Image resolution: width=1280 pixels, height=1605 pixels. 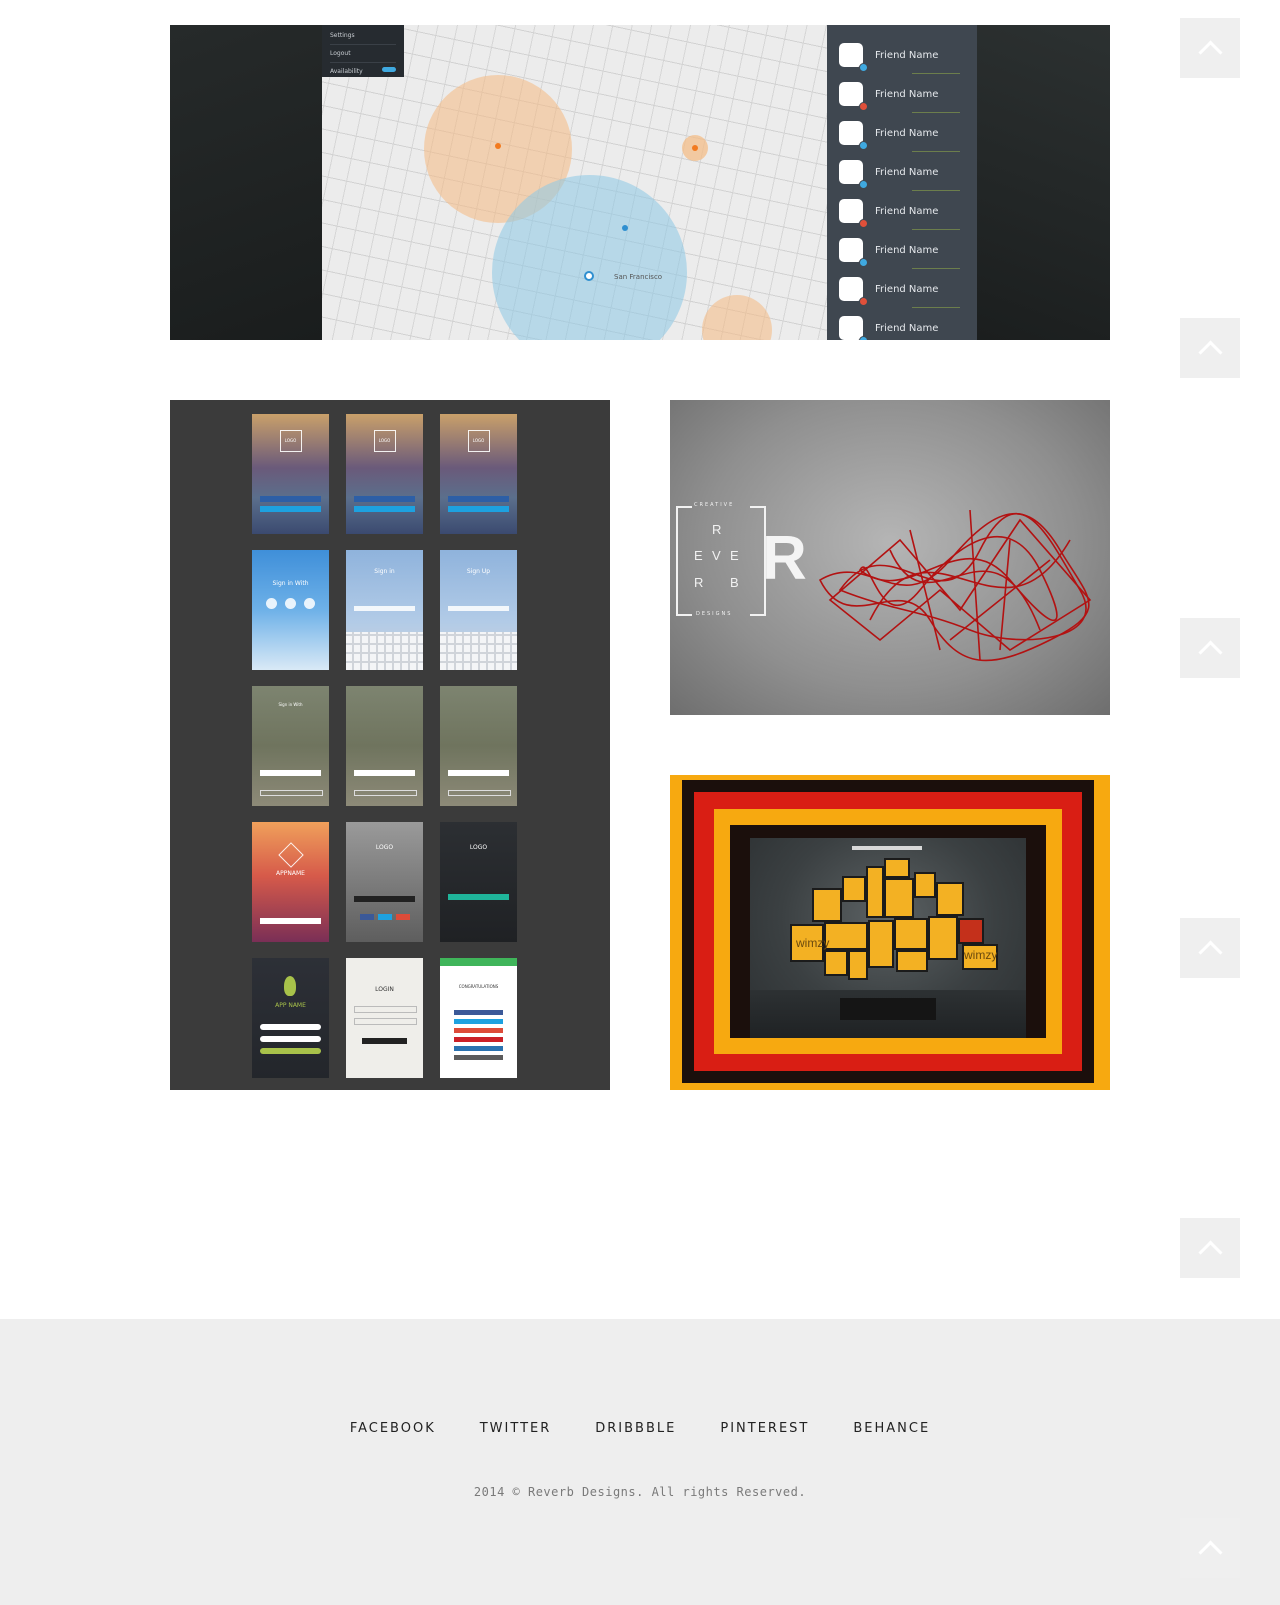 What do you see at coordinates (290, 1005) in the screenshot?
I see `screen-title: APP NAME` at bounding box center [290, 1005].